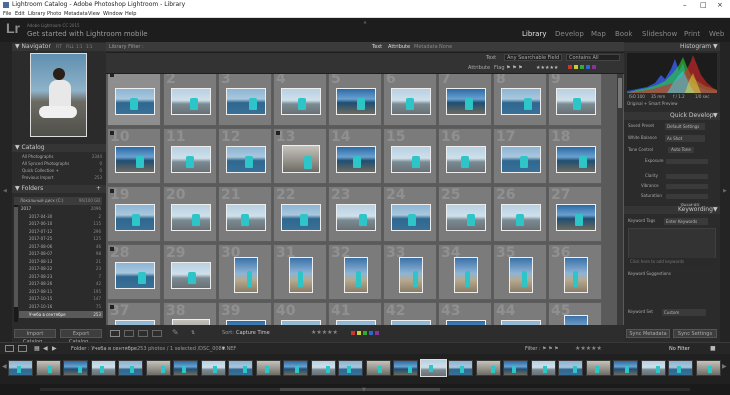  I want to click on grid-cell: 35, so click(520, 272).